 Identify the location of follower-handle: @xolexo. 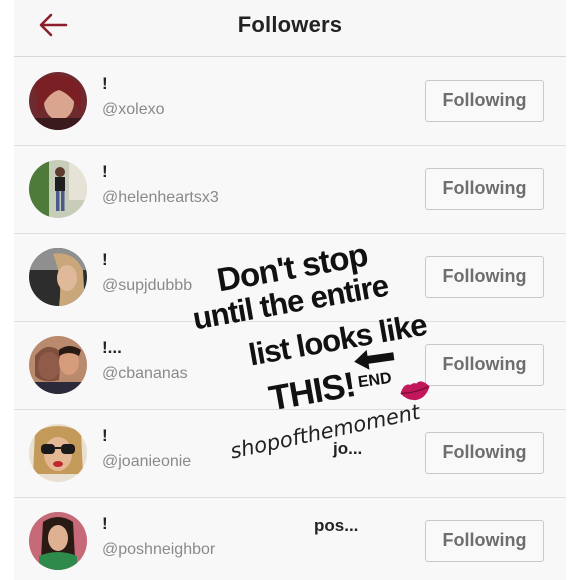
(133, 110).